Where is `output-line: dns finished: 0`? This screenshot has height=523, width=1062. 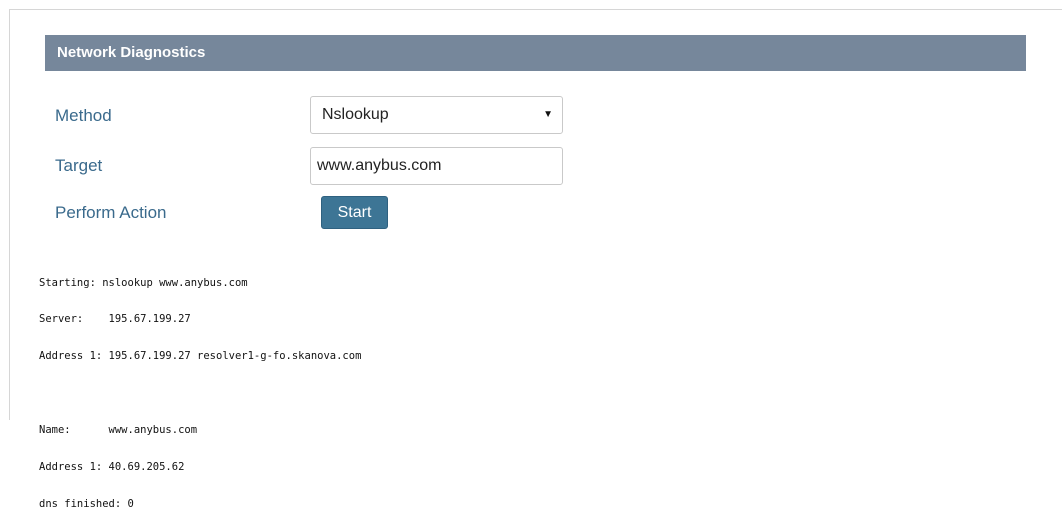
output-line: dns finished: 0 is located at coordinates (86, 503).